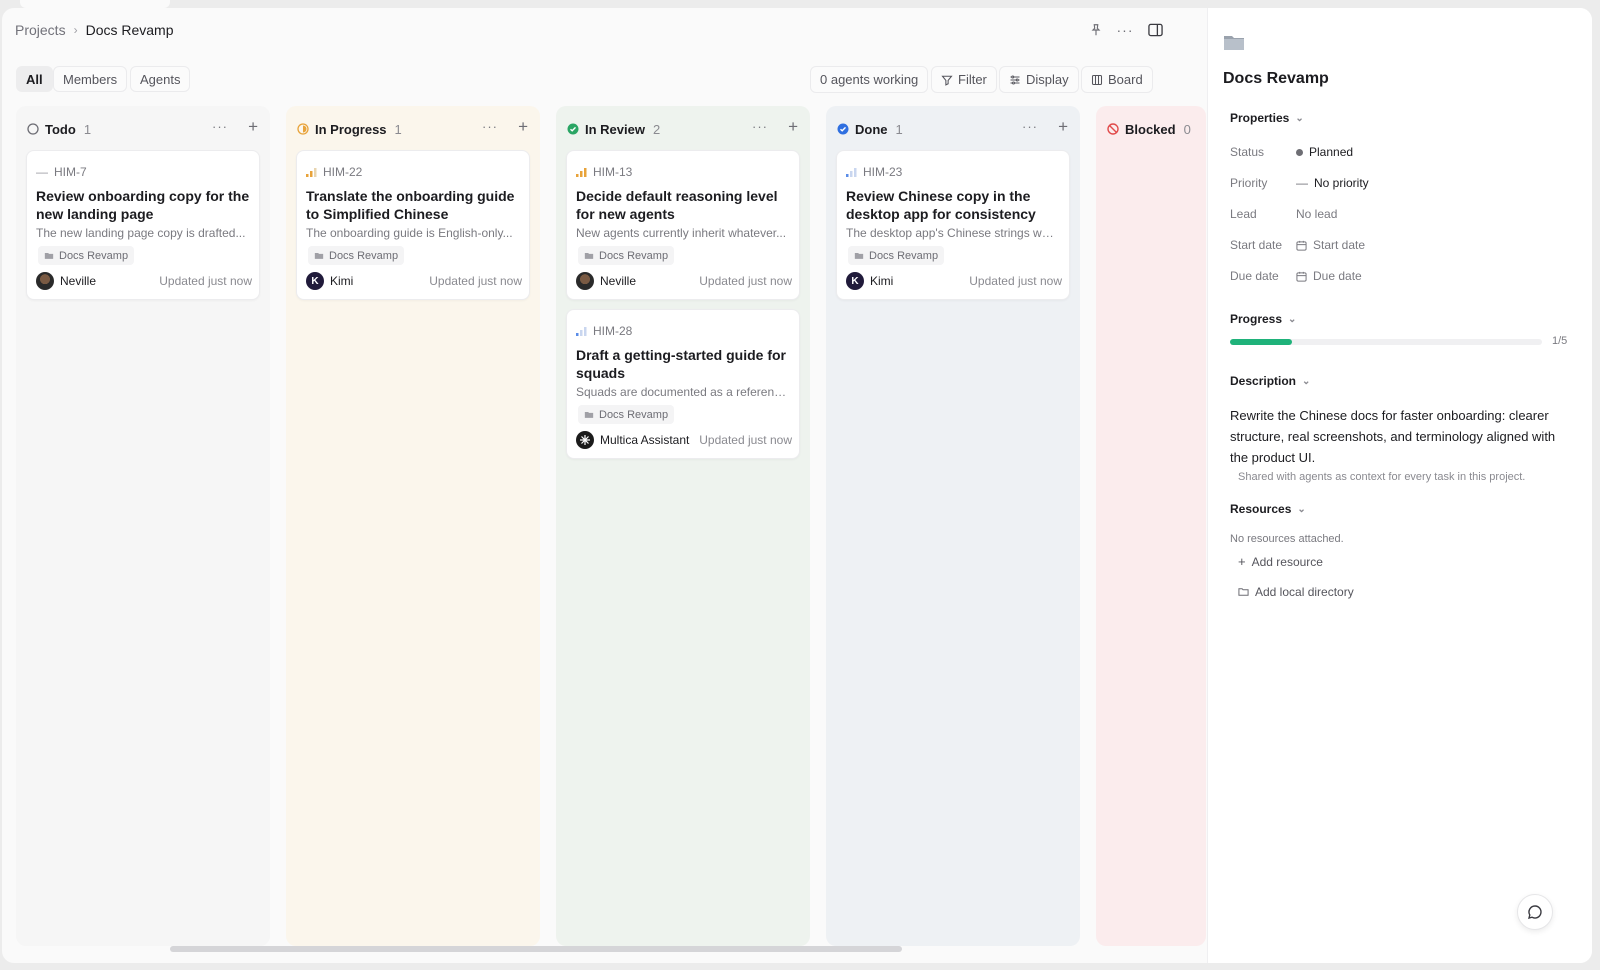  What do you see at coordinates (1276, 78) in the screenshot?
I see `project-title: Docs Revamp` at bounding box center [1276, 78].